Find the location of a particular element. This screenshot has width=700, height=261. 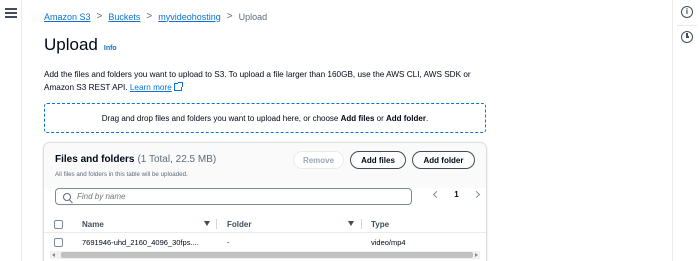

remove-button: Remove is located at coordinates (318, 160).